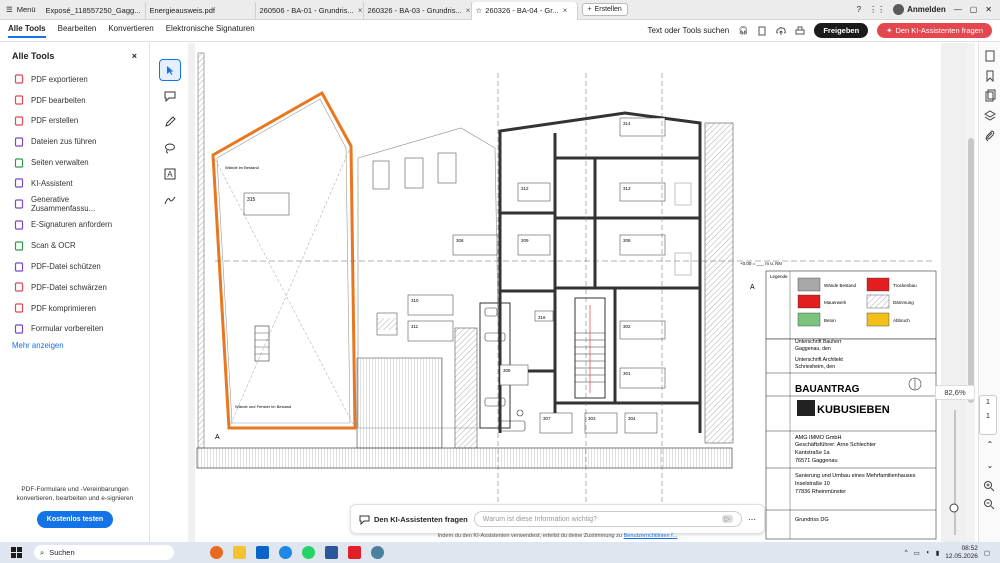 The image size is (1000, 563). What do you see at coordinates (589, 9) in the screenshot?
I see `plus-icon: +` at bounding box center [589, 9].